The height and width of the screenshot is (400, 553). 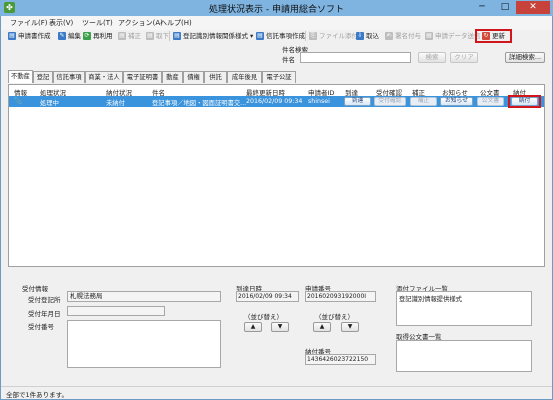 I want to click on refresh-icon: ↻, so click(x=486, y=36).